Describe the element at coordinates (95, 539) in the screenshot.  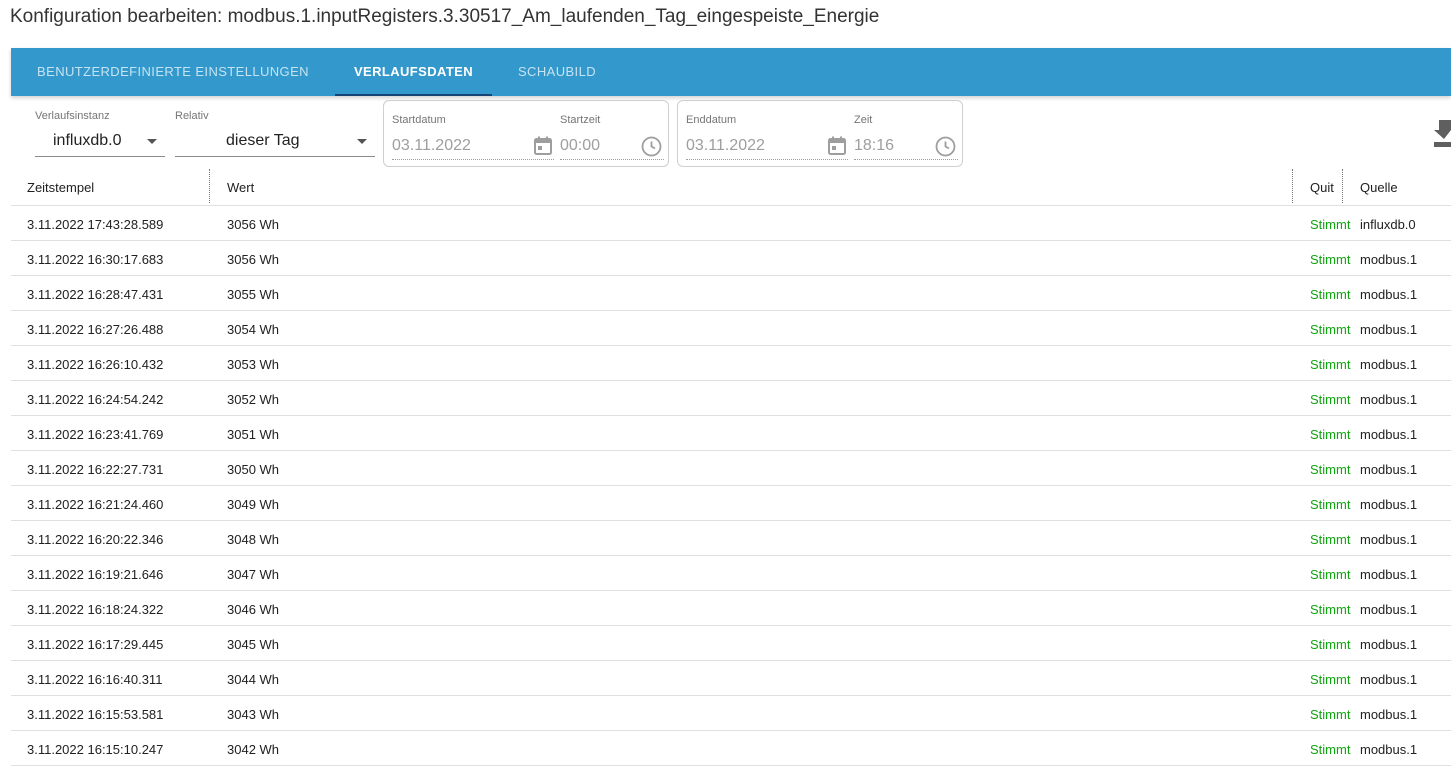
I see `timestamp-cell: 3.11.2022 16:20:22.346` at that location.